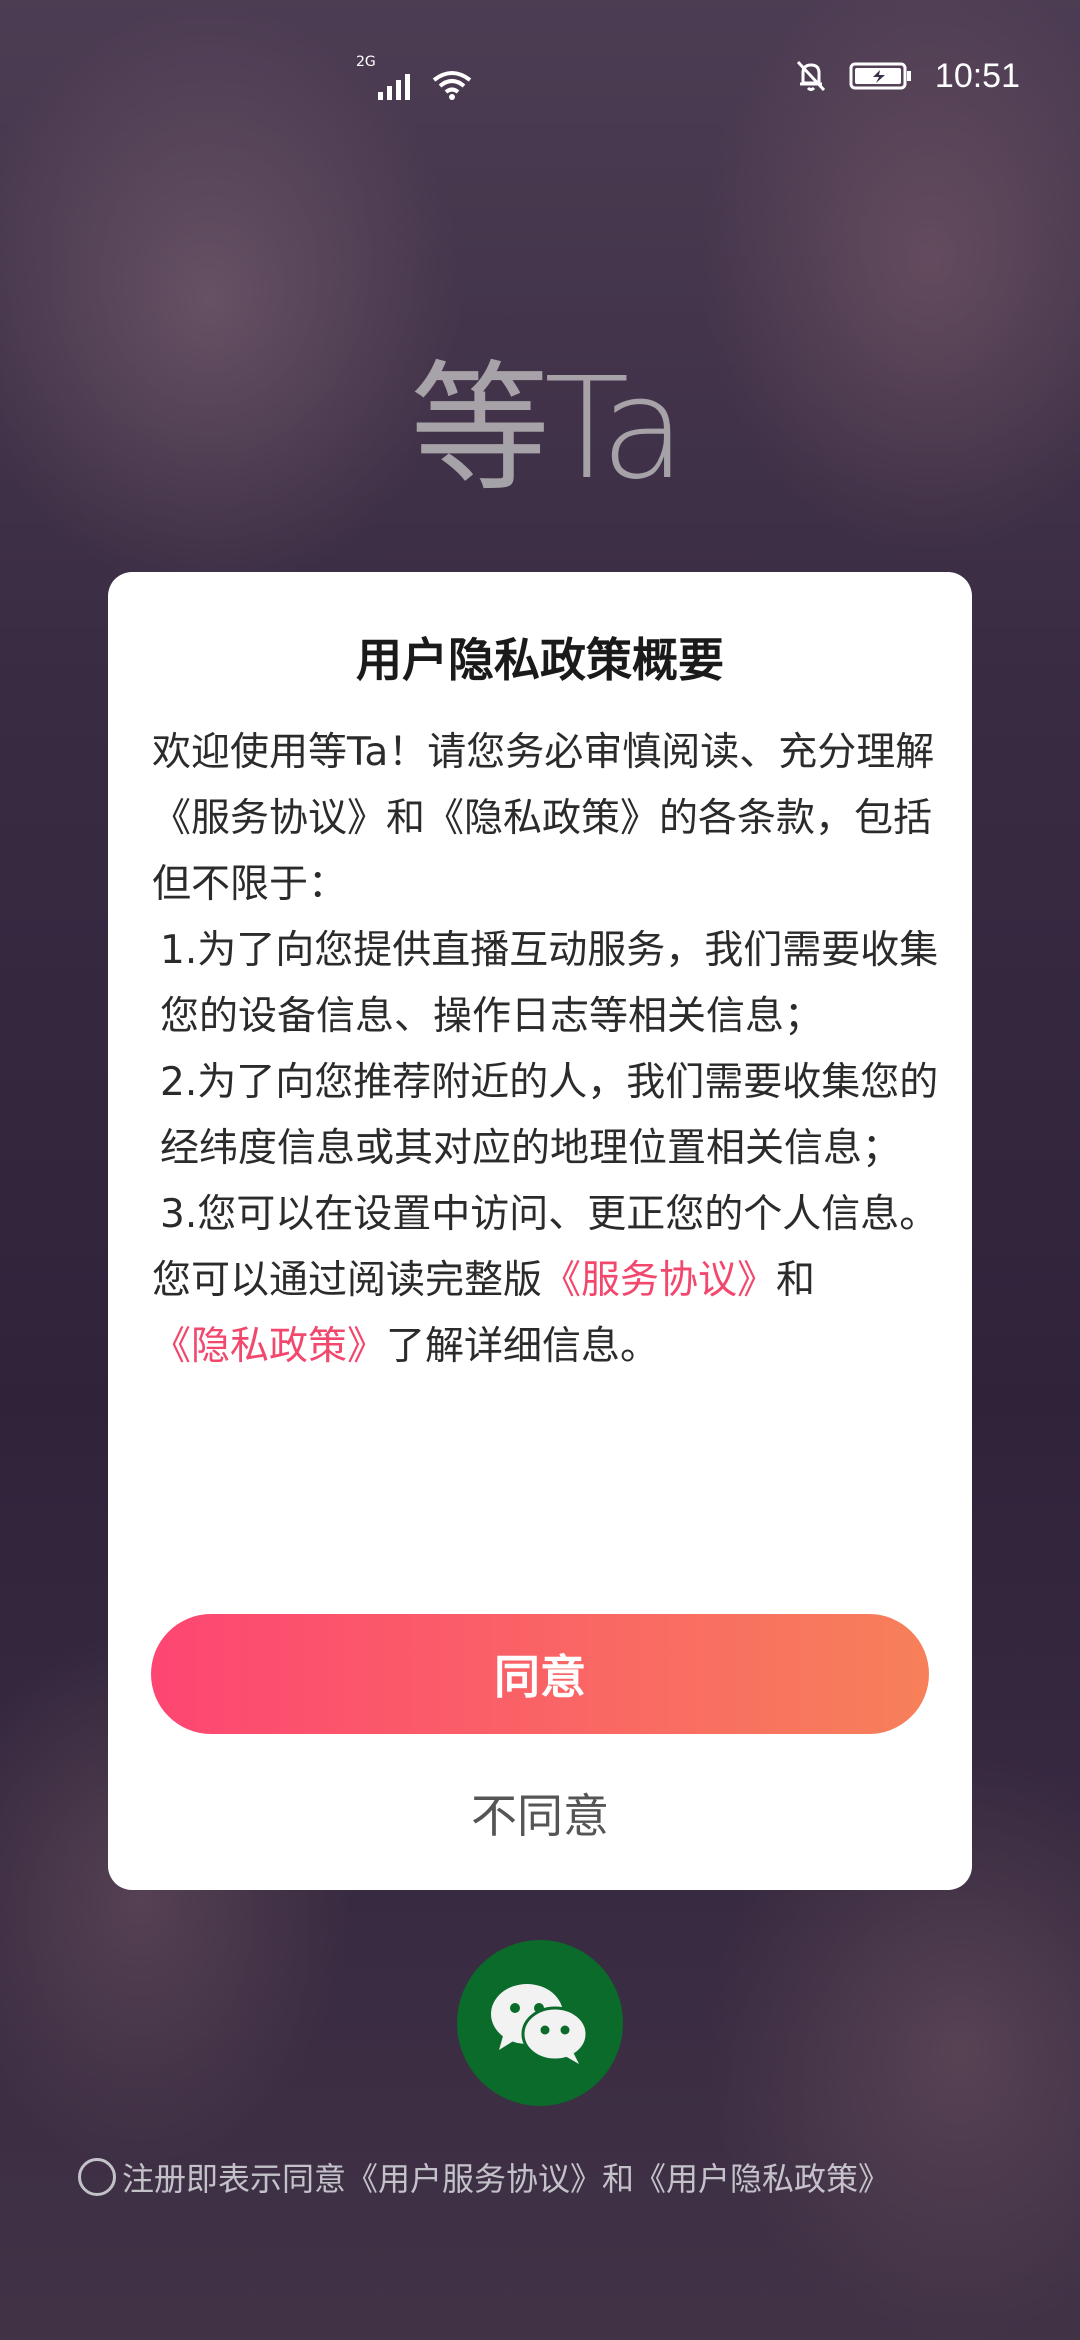  What do you see at coordinates (977, 75) in the screenshot?
I see `clock: 10:51` at bounding box center [977, 75].